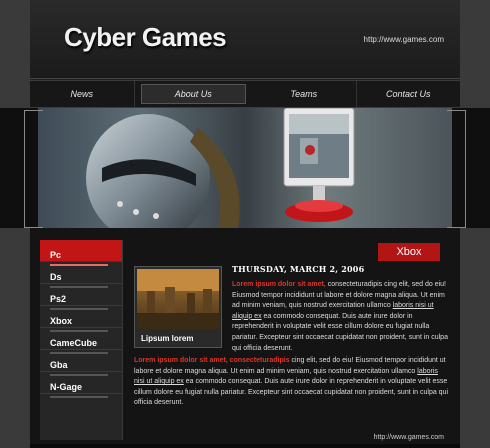  I want to click on main-nav: News About Us Teams Contact Us, so click(245, 94).